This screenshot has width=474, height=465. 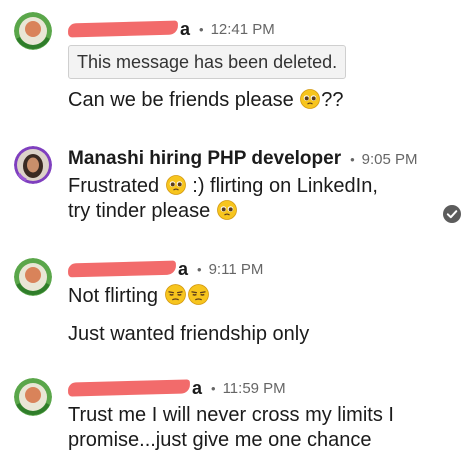 What do you see at coordinates (207, 62) in the screenshot?
I see `deleted-message-notice: This message has been deleted.` at bounding box center [207, 62].